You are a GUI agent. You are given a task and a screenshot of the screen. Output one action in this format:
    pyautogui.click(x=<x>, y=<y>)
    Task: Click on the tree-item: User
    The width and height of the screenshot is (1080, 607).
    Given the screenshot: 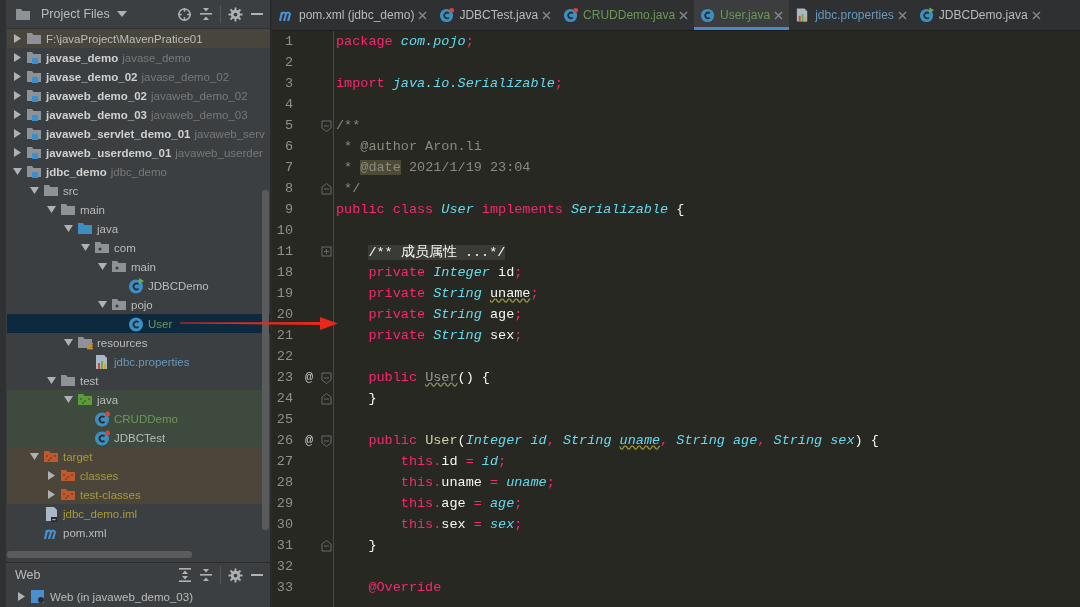 What is the action you would take?
    pyautogui.click(x=138, y=323)
    